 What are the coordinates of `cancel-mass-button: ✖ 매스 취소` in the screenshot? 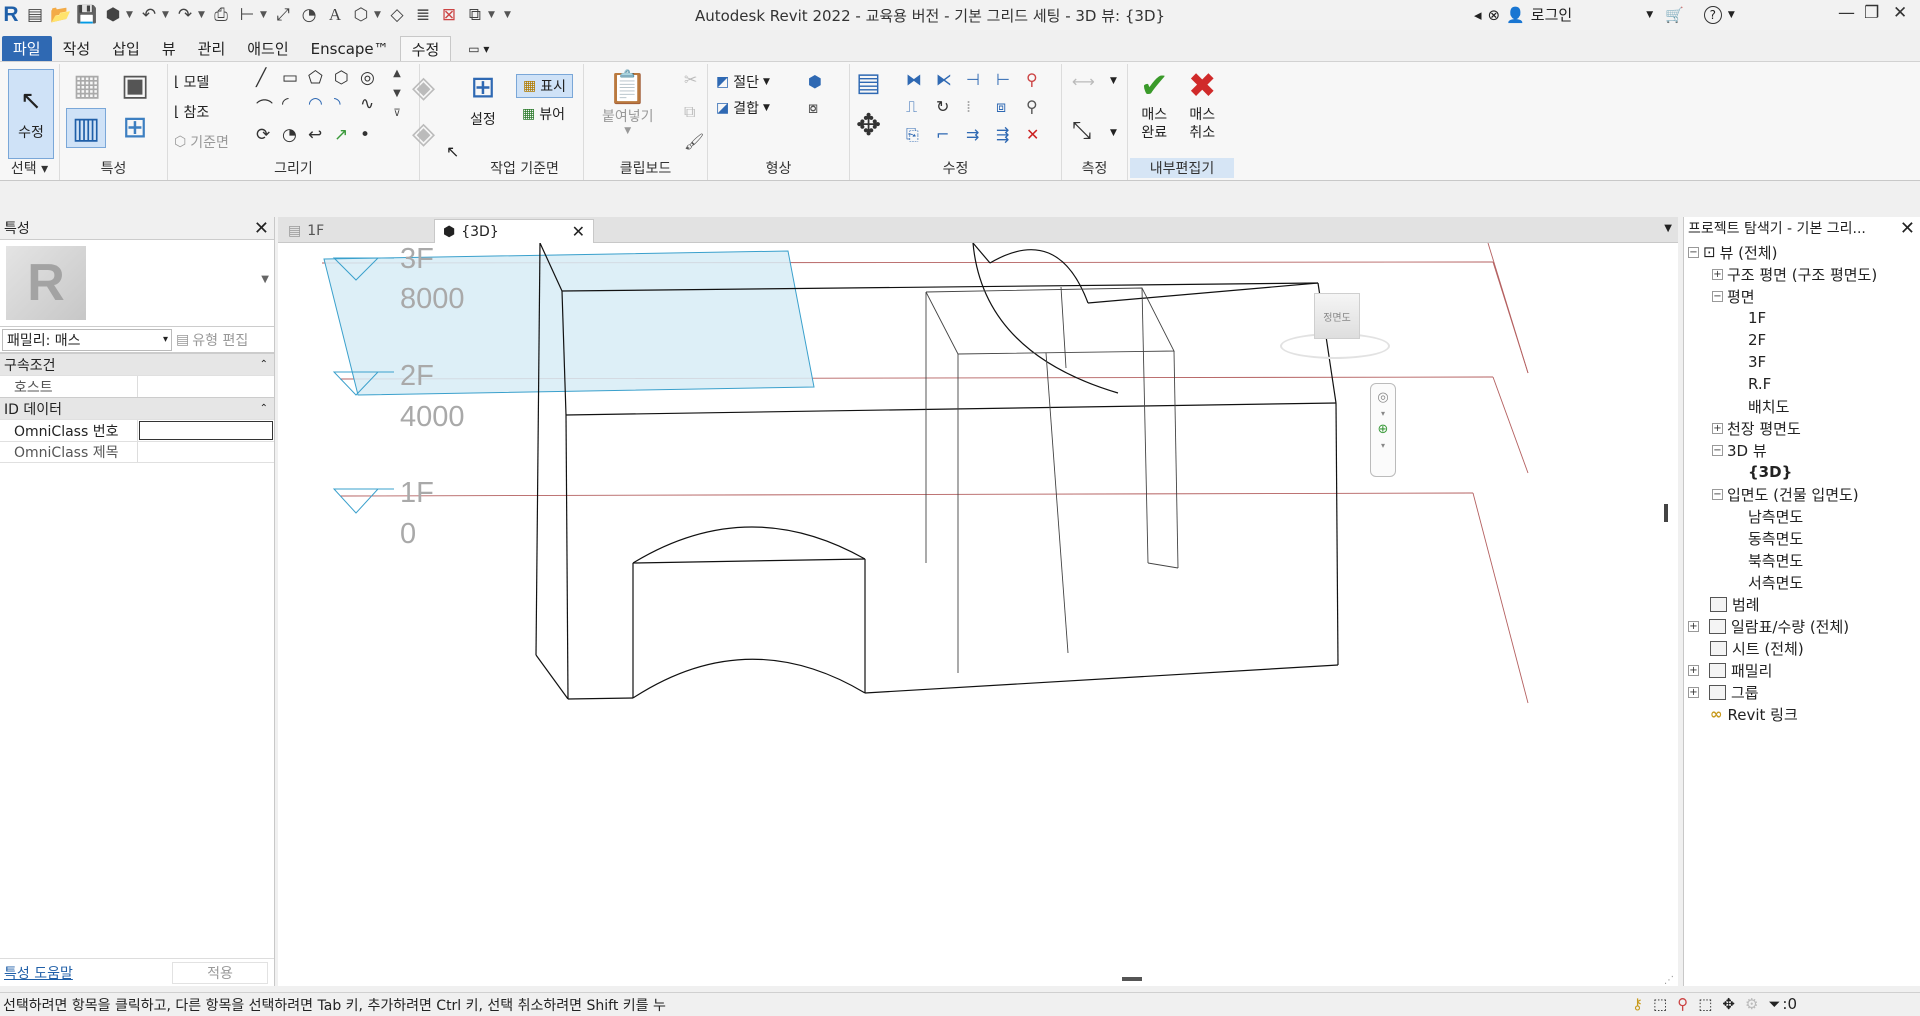 It's located at (1202, 104).